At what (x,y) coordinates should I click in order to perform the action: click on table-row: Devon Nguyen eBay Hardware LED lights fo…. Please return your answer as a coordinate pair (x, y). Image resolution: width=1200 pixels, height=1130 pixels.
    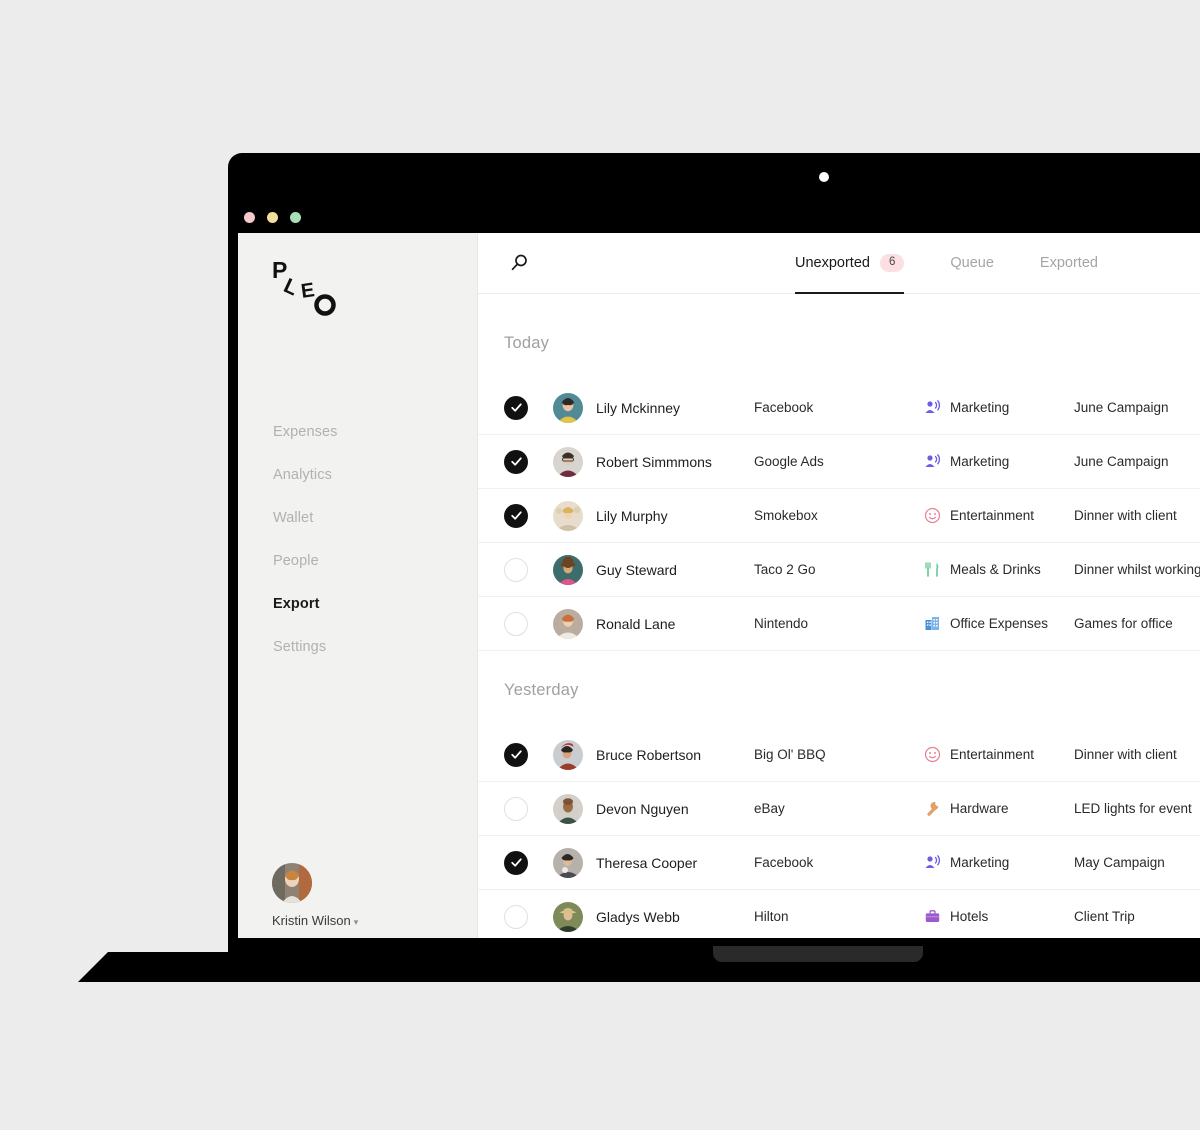
    Looking at the image, I should click on (839, 808).